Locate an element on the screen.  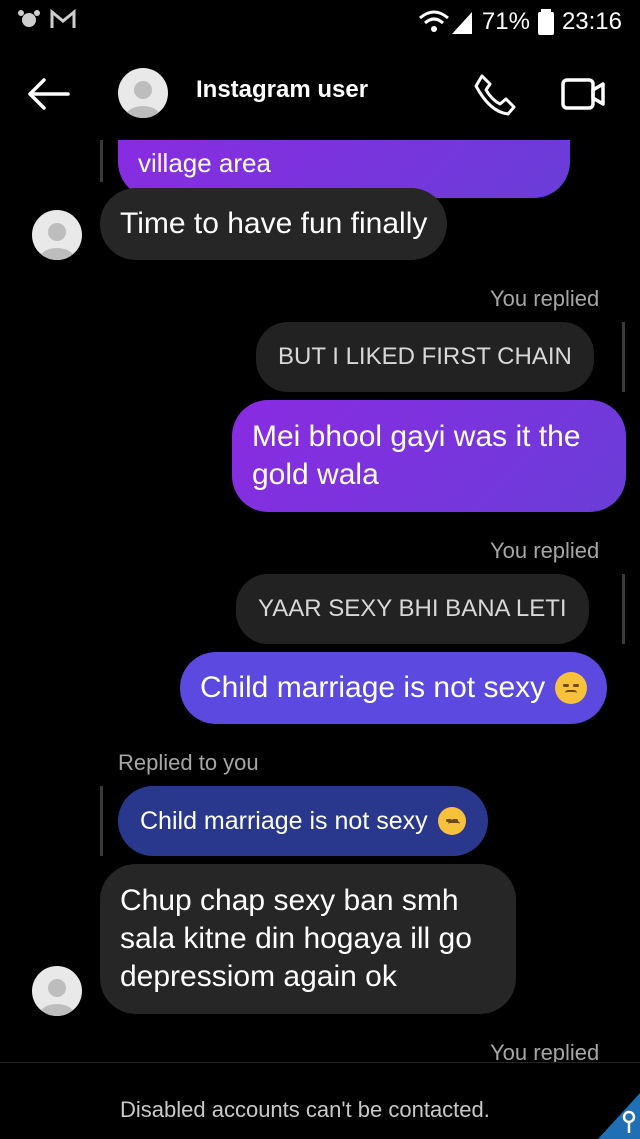
contact-name: Instagram user is located at coordinates (282, 90).